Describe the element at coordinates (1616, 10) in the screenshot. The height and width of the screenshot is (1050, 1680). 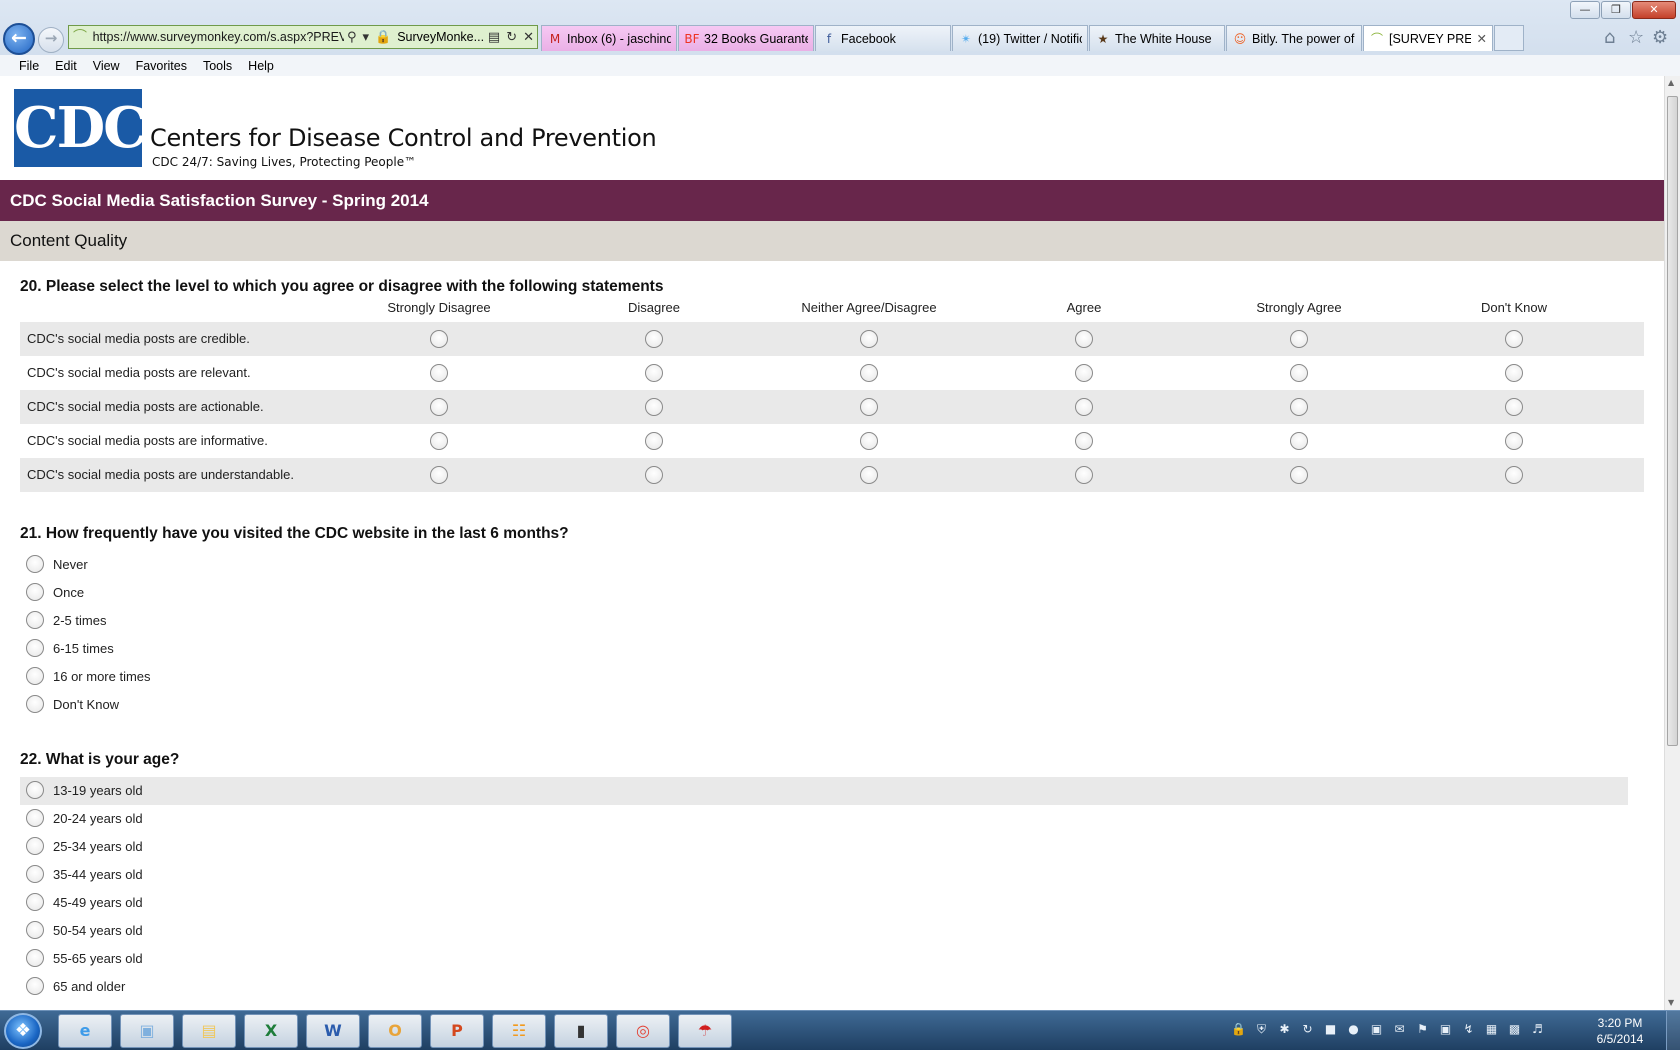
I see `restore-button: ❐` at that location.